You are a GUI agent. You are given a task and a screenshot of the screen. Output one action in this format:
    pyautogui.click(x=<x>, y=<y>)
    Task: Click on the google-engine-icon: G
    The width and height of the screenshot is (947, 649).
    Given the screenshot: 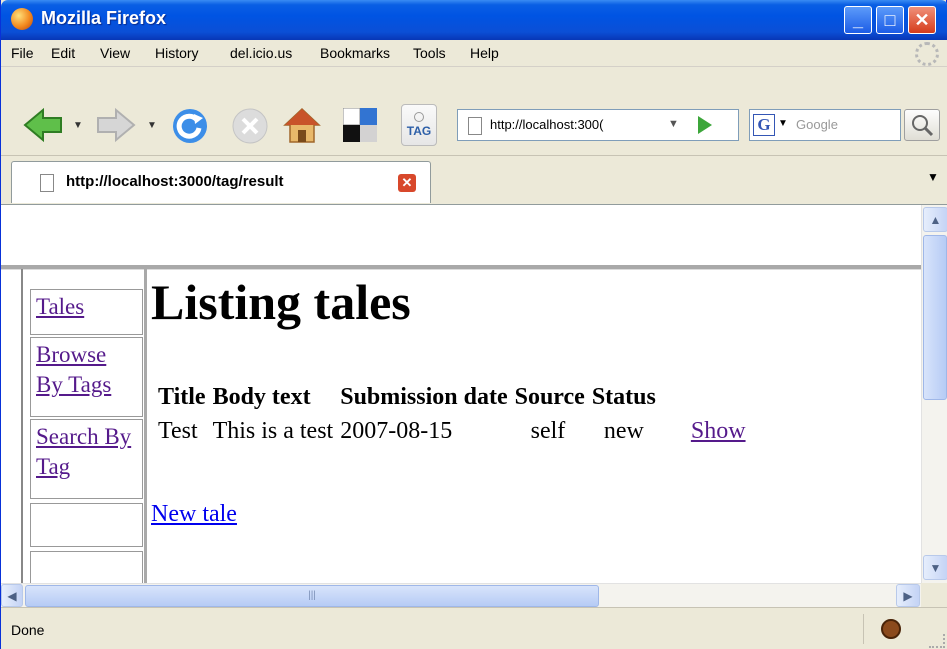 What is the action you would take?
    pyautogui.click(x=764, y=125)
    